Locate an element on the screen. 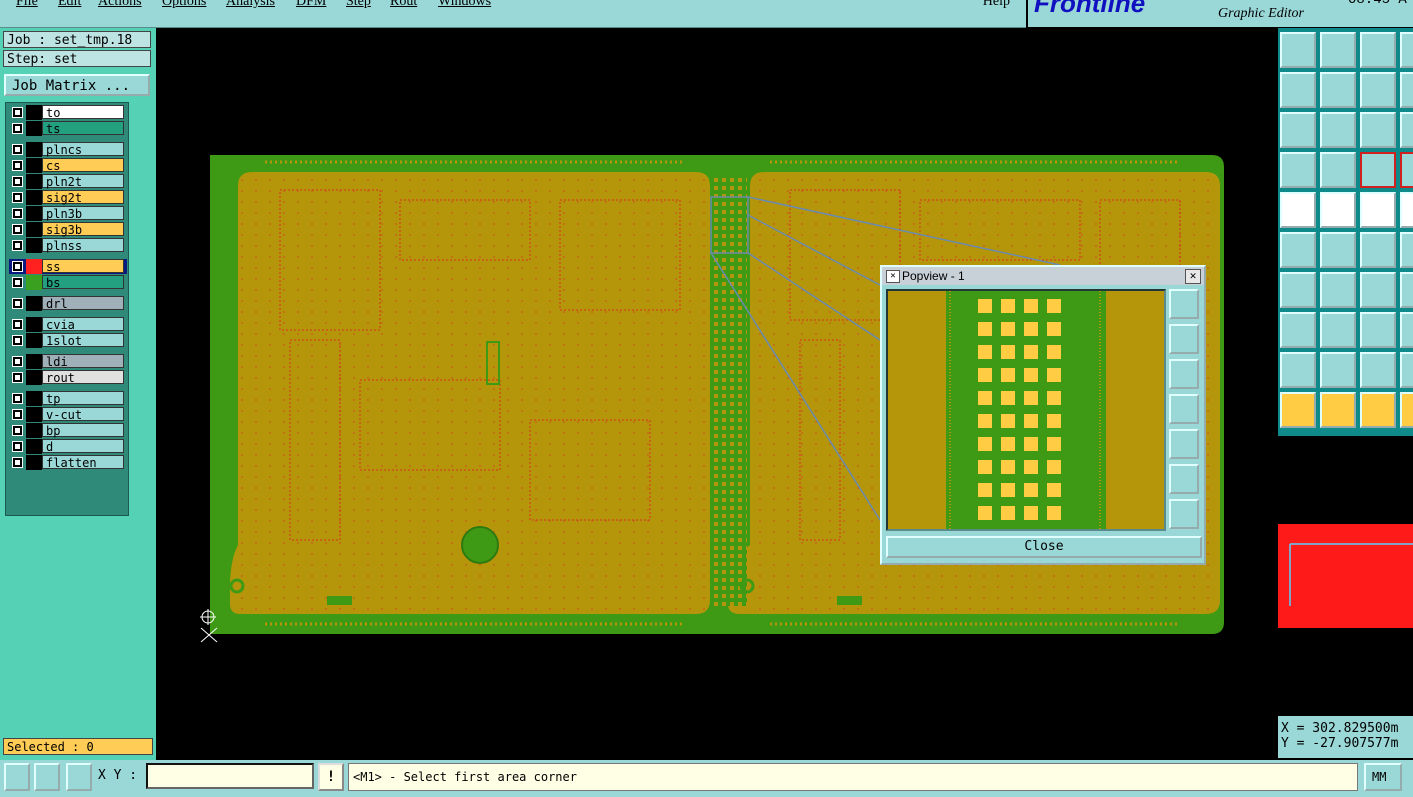 The width and height of the screenshot is (1413, 797). layer-row: bp is located at coordinates (68, 430).